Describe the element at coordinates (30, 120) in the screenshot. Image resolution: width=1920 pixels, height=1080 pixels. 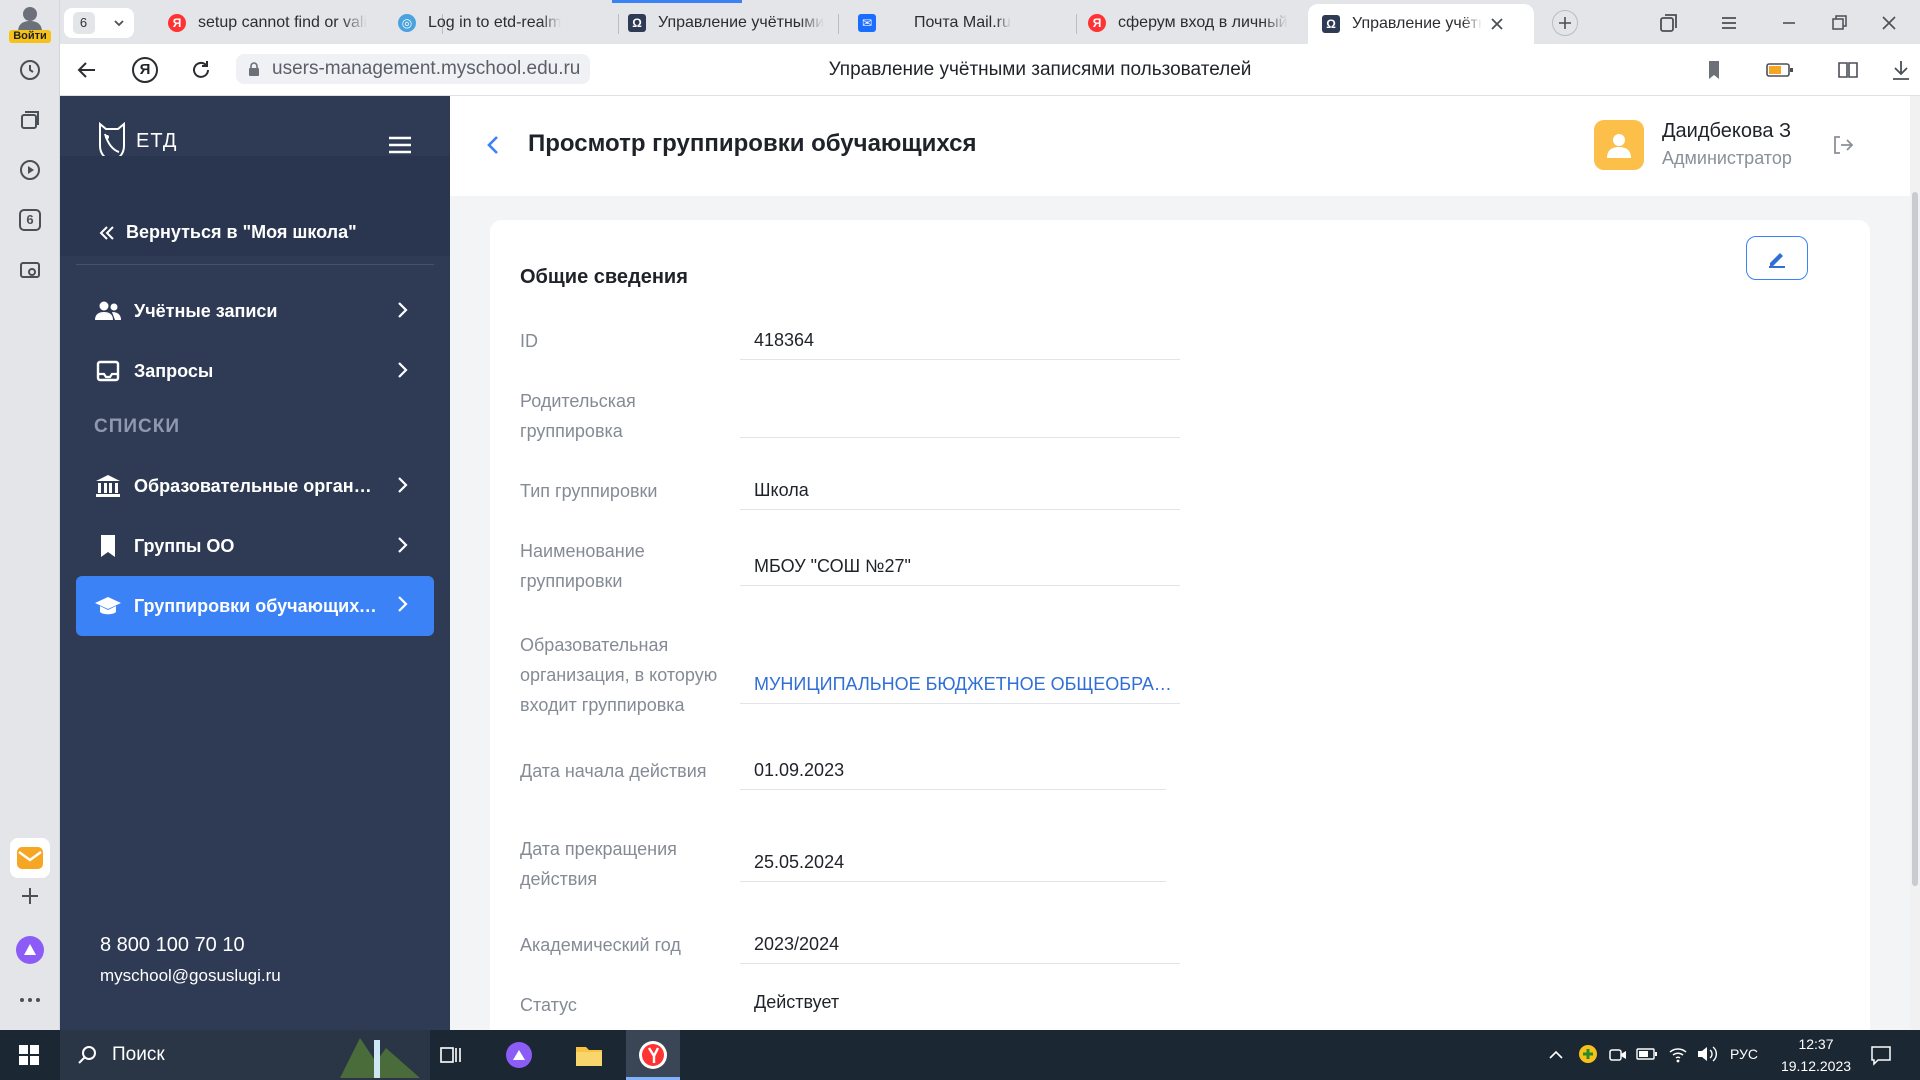
I see `collections-icon` at that location.